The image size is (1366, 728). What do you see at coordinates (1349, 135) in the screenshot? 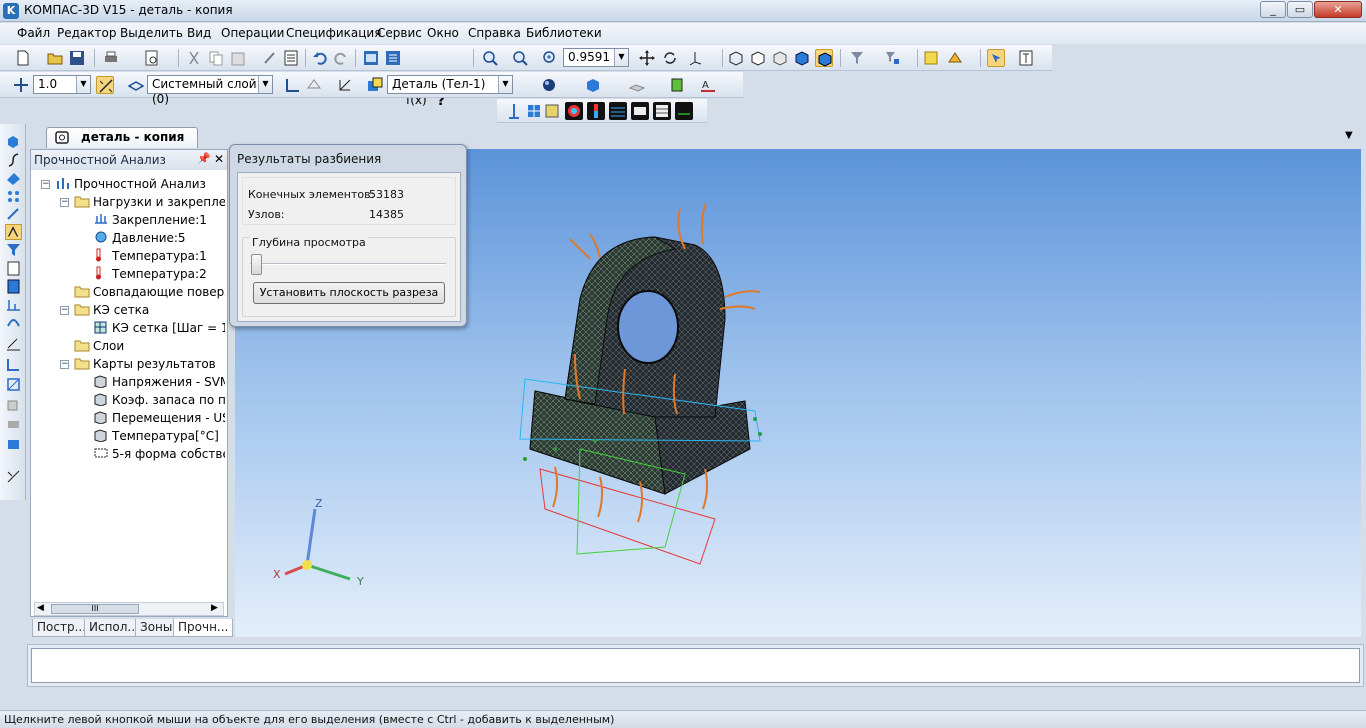
I see `tabs-menu-chevron-icon: ▼` at bounding box center [1349, 135].